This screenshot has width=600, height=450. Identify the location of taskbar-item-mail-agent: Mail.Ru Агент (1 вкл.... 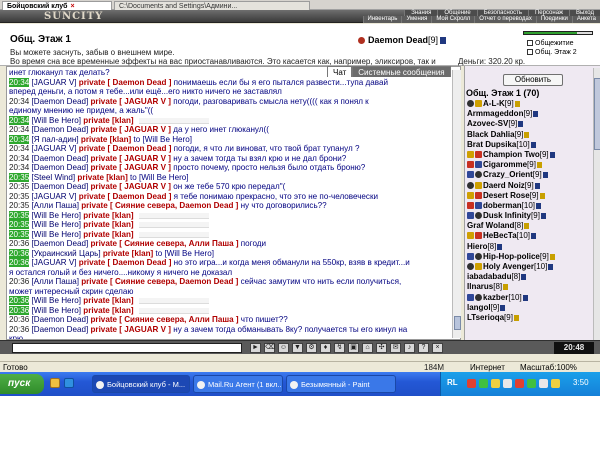
(238, 384).